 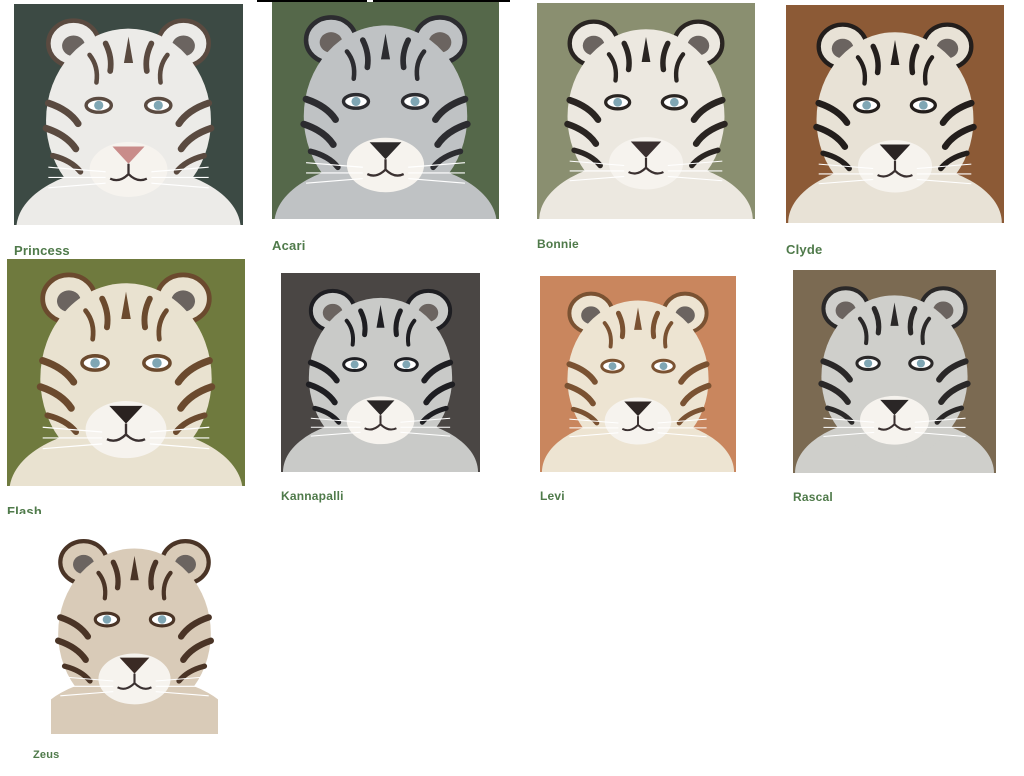 What do you see at coordinates (558, 244) in the screenshot?
I see `tiger-name-bonnie: Bonnie` at bounding box center [558, 244].